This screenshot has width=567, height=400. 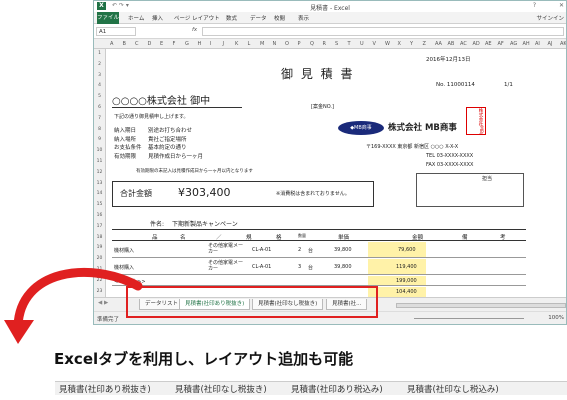 What do you see at coordinates (197, 18) in the screenshot?
I see `tab-page-layout: ページ レイアウト` at bounding box center [197, 18].